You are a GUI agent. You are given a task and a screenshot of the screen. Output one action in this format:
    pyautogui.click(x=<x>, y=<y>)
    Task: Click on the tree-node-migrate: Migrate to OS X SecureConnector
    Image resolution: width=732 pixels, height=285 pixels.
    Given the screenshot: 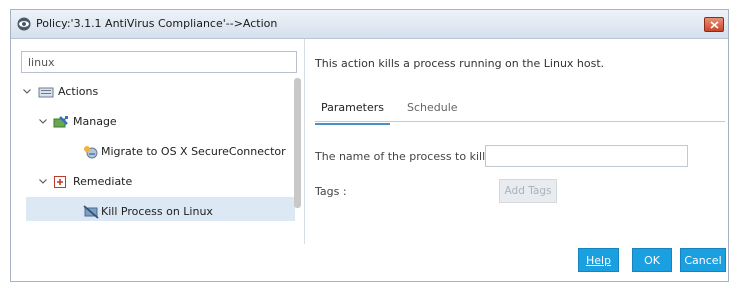 What is the action you would take?
    pyautogui.click(x=151, y=152)
    